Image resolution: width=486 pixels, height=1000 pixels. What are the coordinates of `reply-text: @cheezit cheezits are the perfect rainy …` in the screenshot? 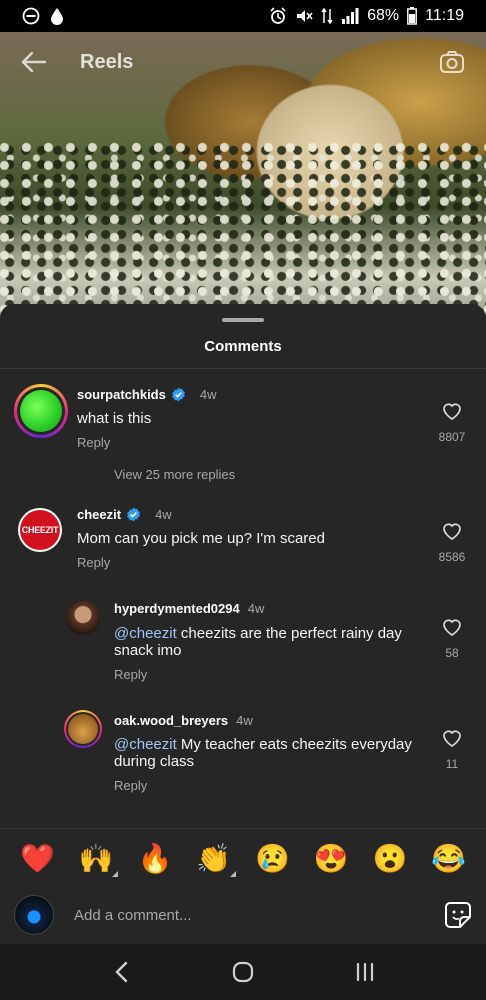 It's located at (258, 633).